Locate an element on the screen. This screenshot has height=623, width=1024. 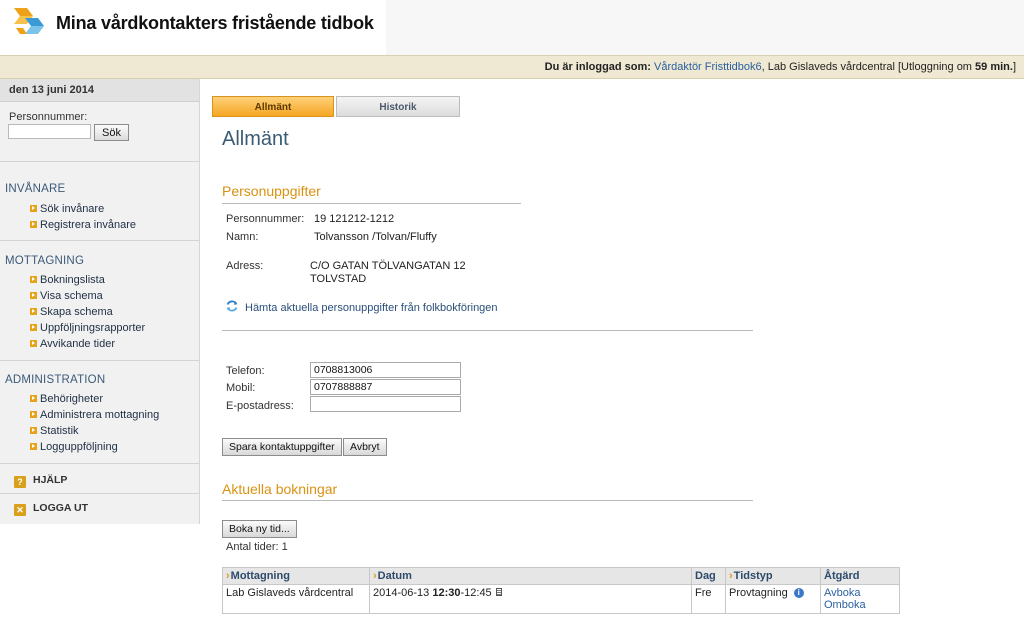
sidebar-item-registrera-invanare: Registrera invånare is located at coordinates (83, 225).